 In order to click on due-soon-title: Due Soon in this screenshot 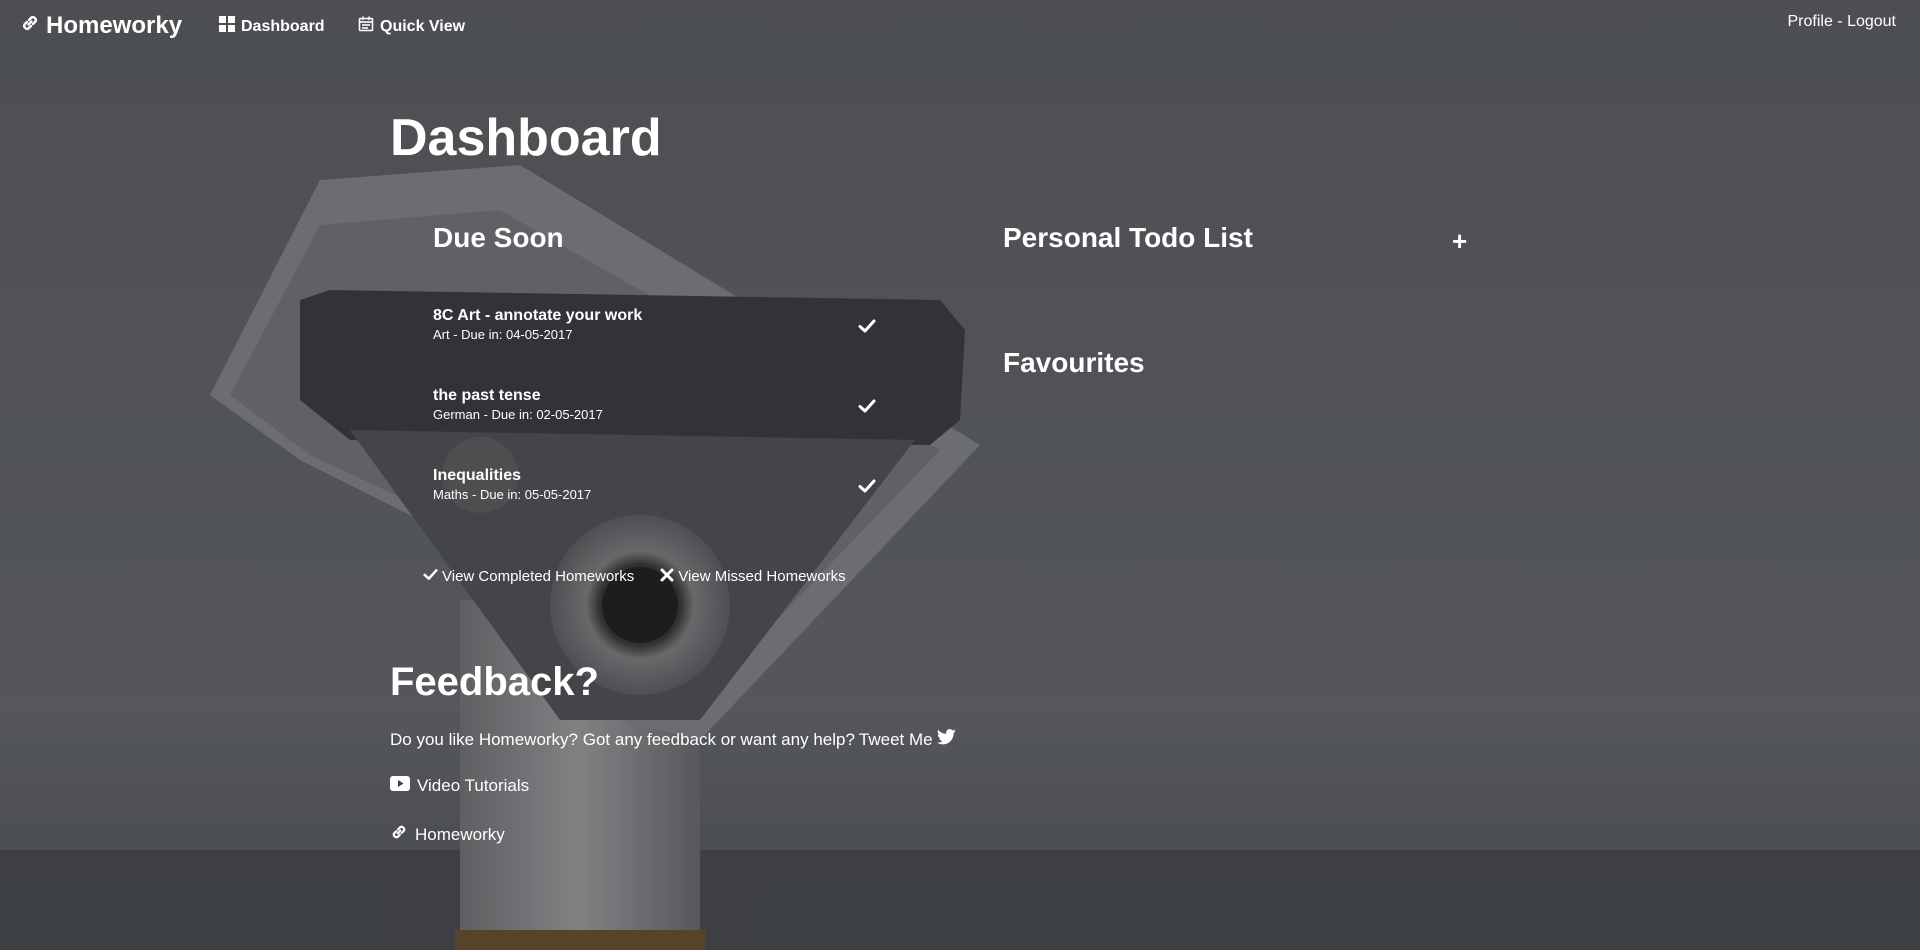, I will do `click(498, 237)`.